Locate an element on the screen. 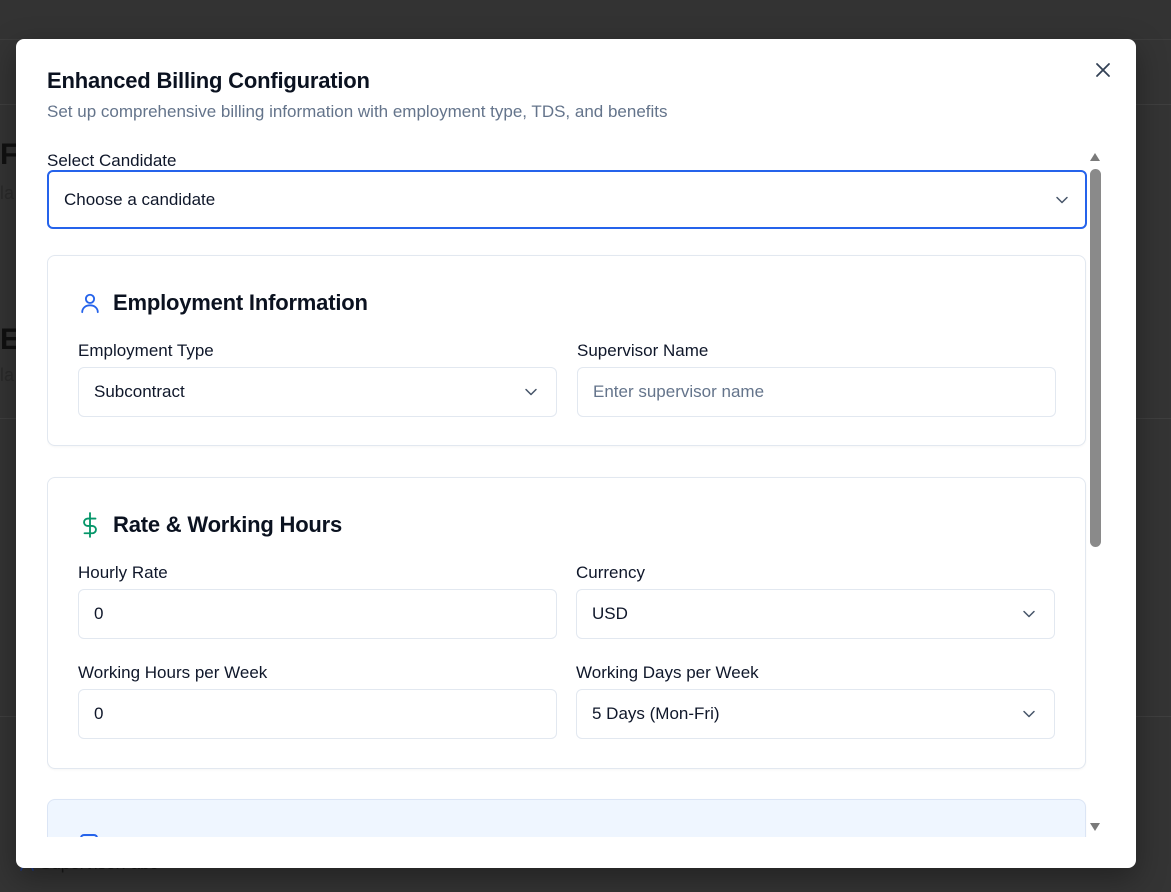  working-hours-input: 0 is located at coordinates (317, 714).